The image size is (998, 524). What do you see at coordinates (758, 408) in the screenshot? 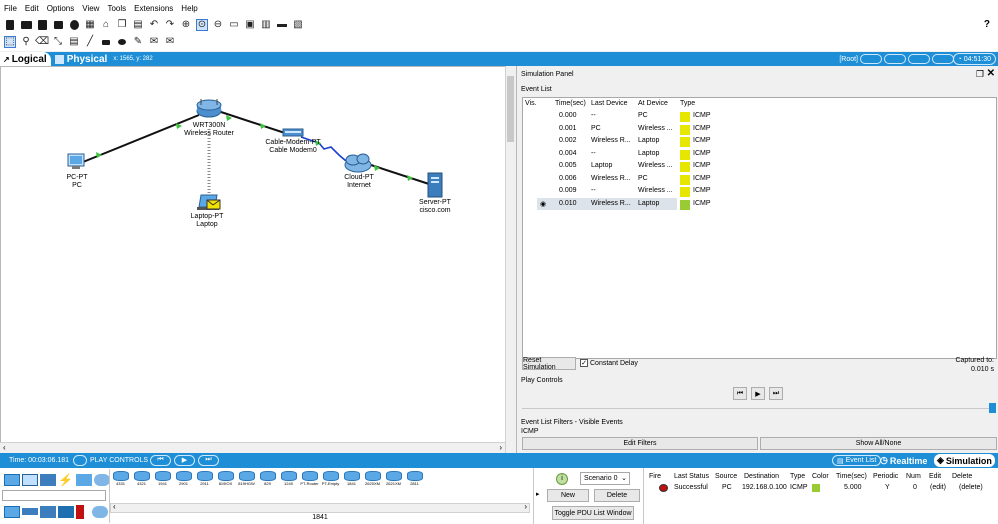
I see `speed-slider-track` at bounding box center [758, 408].